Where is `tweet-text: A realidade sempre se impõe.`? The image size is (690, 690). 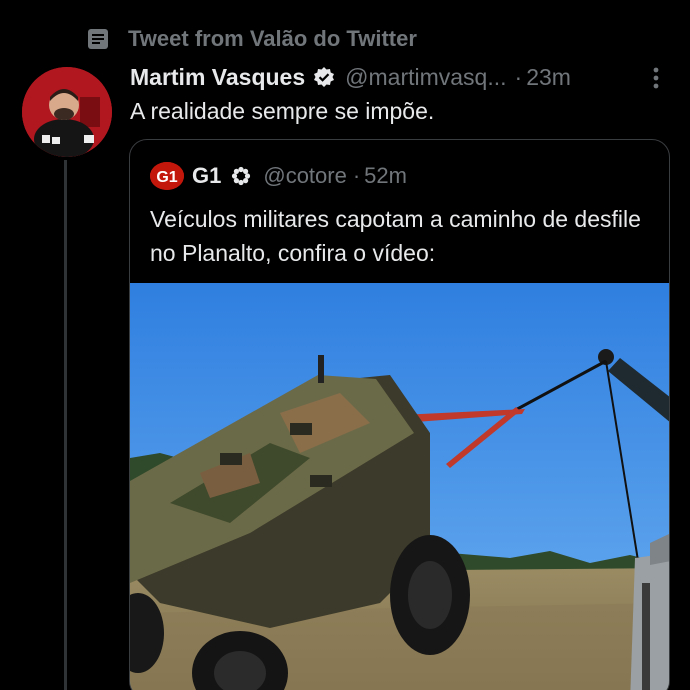 tweet-text: A realidade sempre se impõe. is located at coordinates (282, 111).